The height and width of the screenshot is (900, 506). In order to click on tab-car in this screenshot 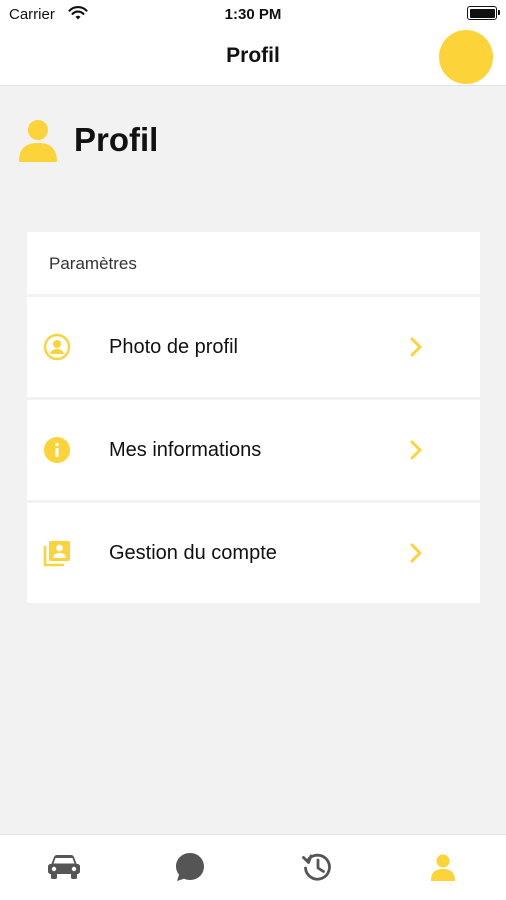, I will do `click(64, 867)`.